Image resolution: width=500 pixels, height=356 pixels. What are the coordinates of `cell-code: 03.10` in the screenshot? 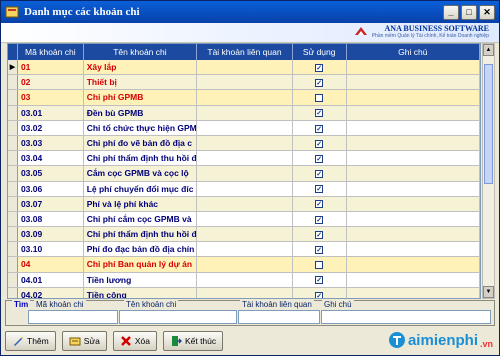 It's located at (51, 249).